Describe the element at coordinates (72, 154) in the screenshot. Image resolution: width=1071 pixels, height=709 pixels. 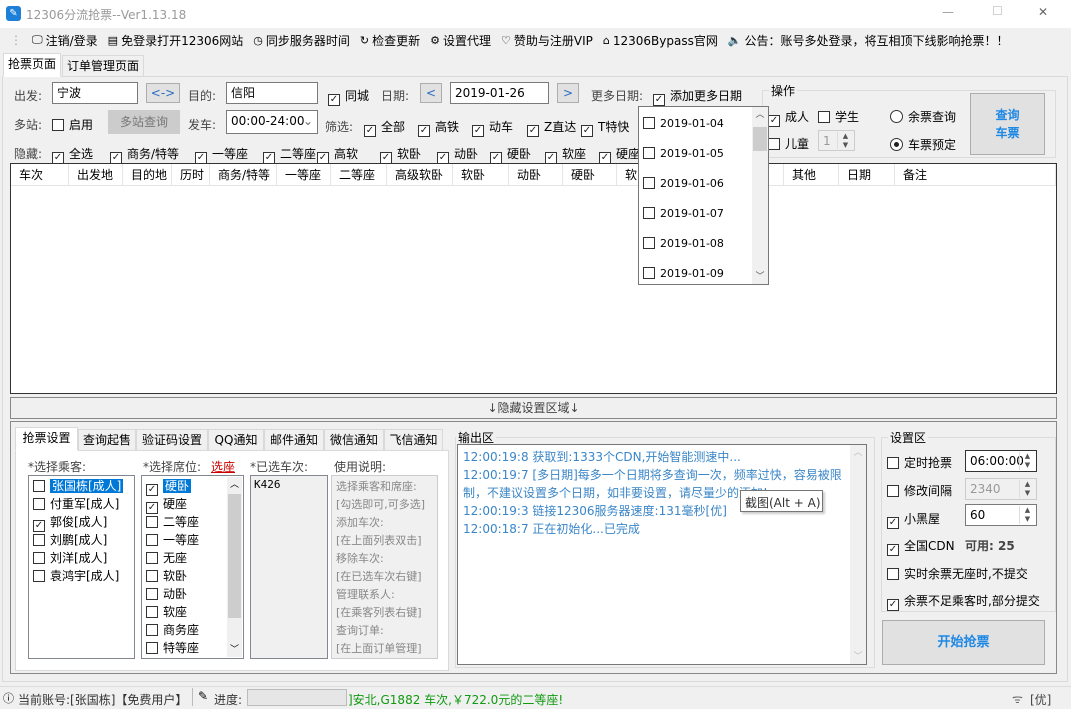
I see `hide-checkbox: 全选` at that location.